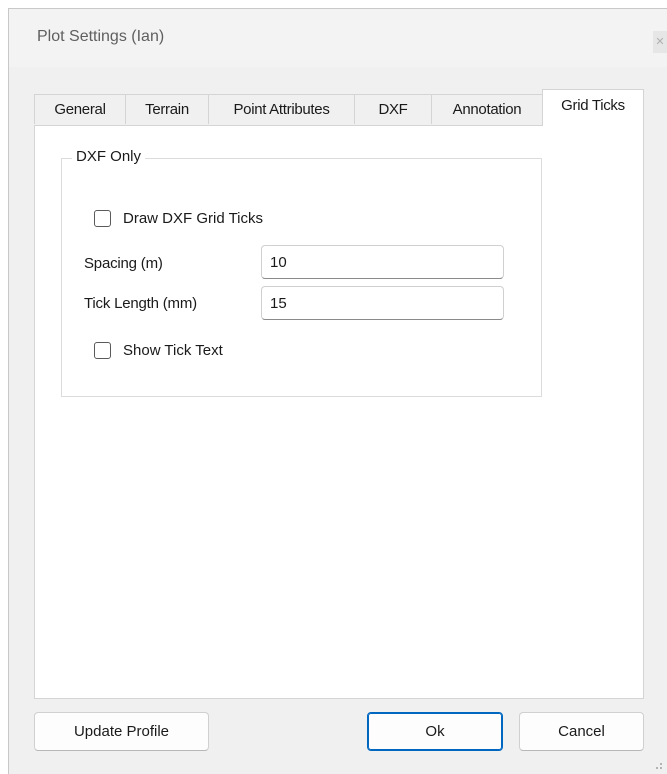  I want to click on tab-annotation: Annotation, so click(487, 109).